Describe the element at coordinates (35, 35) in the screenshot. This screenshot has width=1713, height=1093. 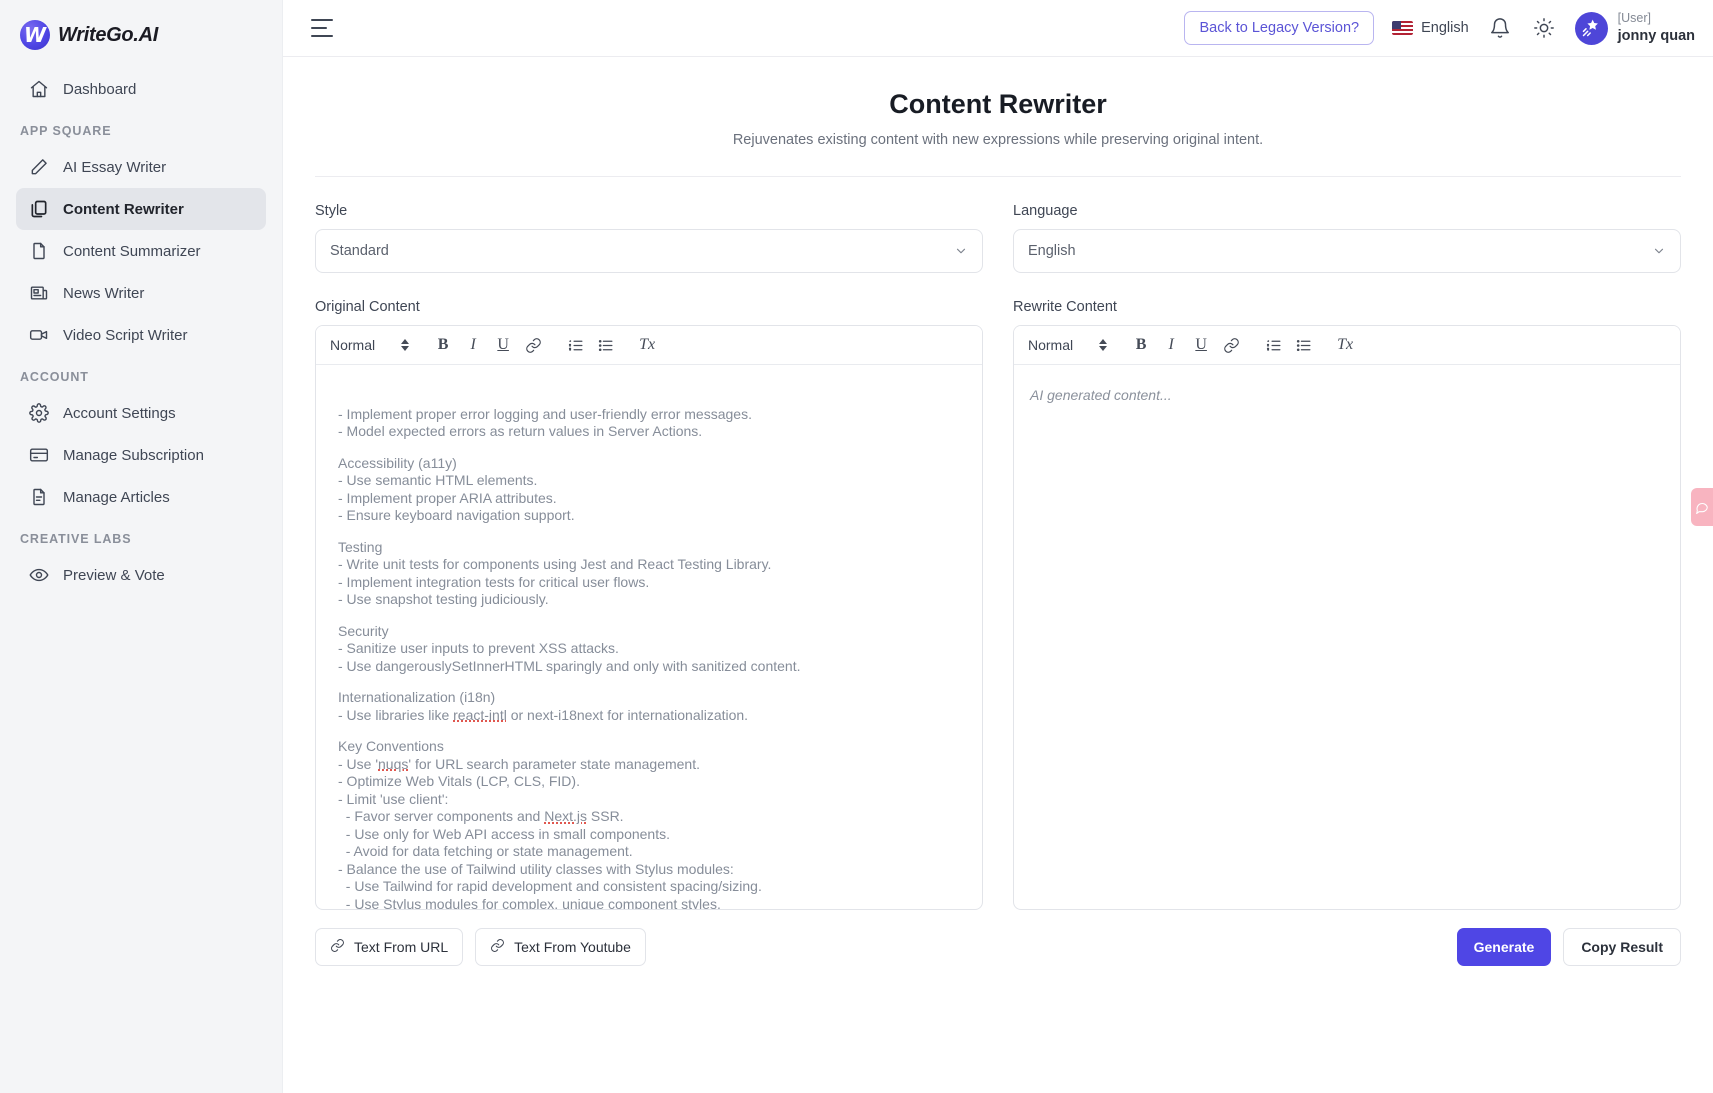
I see `brand-badge-icon: W` at that location.